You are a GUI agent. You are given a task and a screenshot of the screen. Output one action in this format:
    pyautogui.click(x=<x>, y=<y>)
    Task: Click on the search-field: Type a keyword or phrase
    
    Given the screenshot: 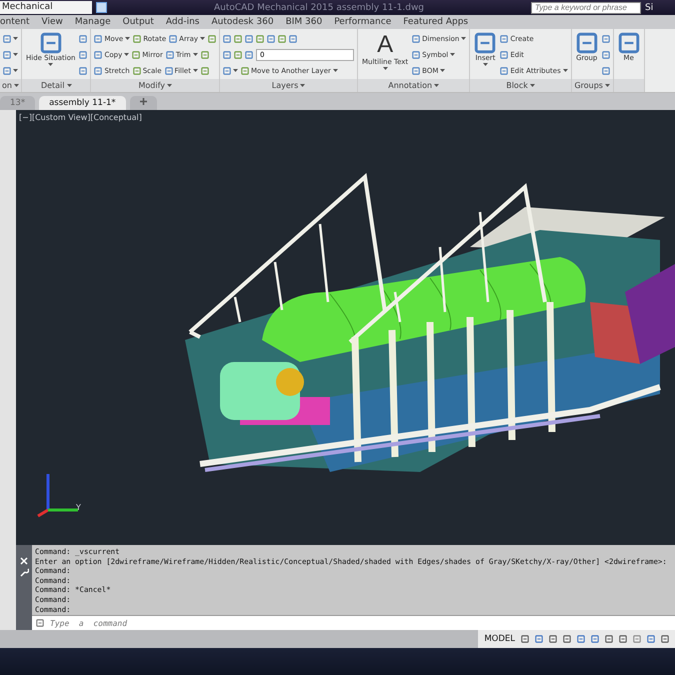 What is the action you would take?
    pyautogui.click(x=586, y=8)
    